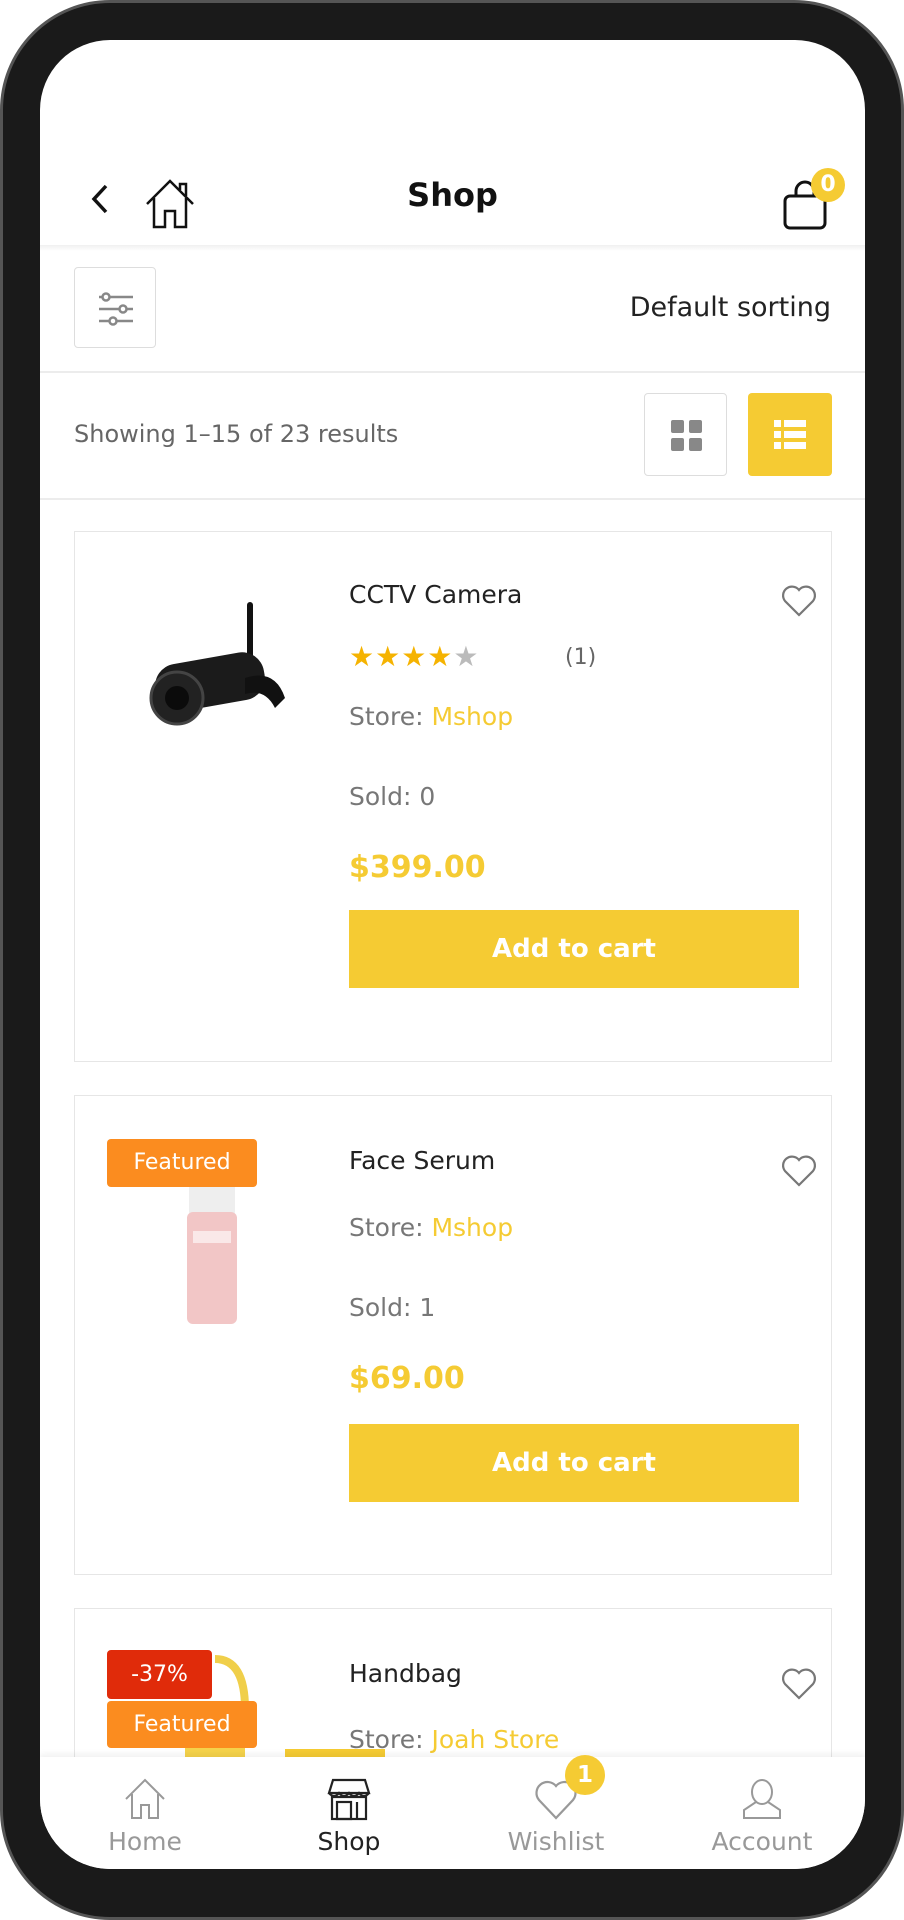 The height and width of the screenshot is (1920, 904). What do you see at coordinates (452, 195) in the screenshot?
I see `page-title: Shop` at bounding box center [452, 195].